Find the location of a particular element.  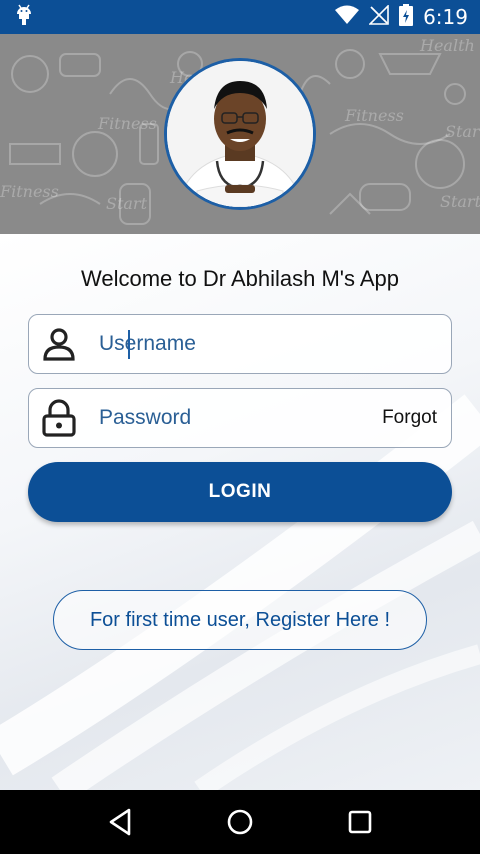

text-cursor is located at coordinates (129, 344).